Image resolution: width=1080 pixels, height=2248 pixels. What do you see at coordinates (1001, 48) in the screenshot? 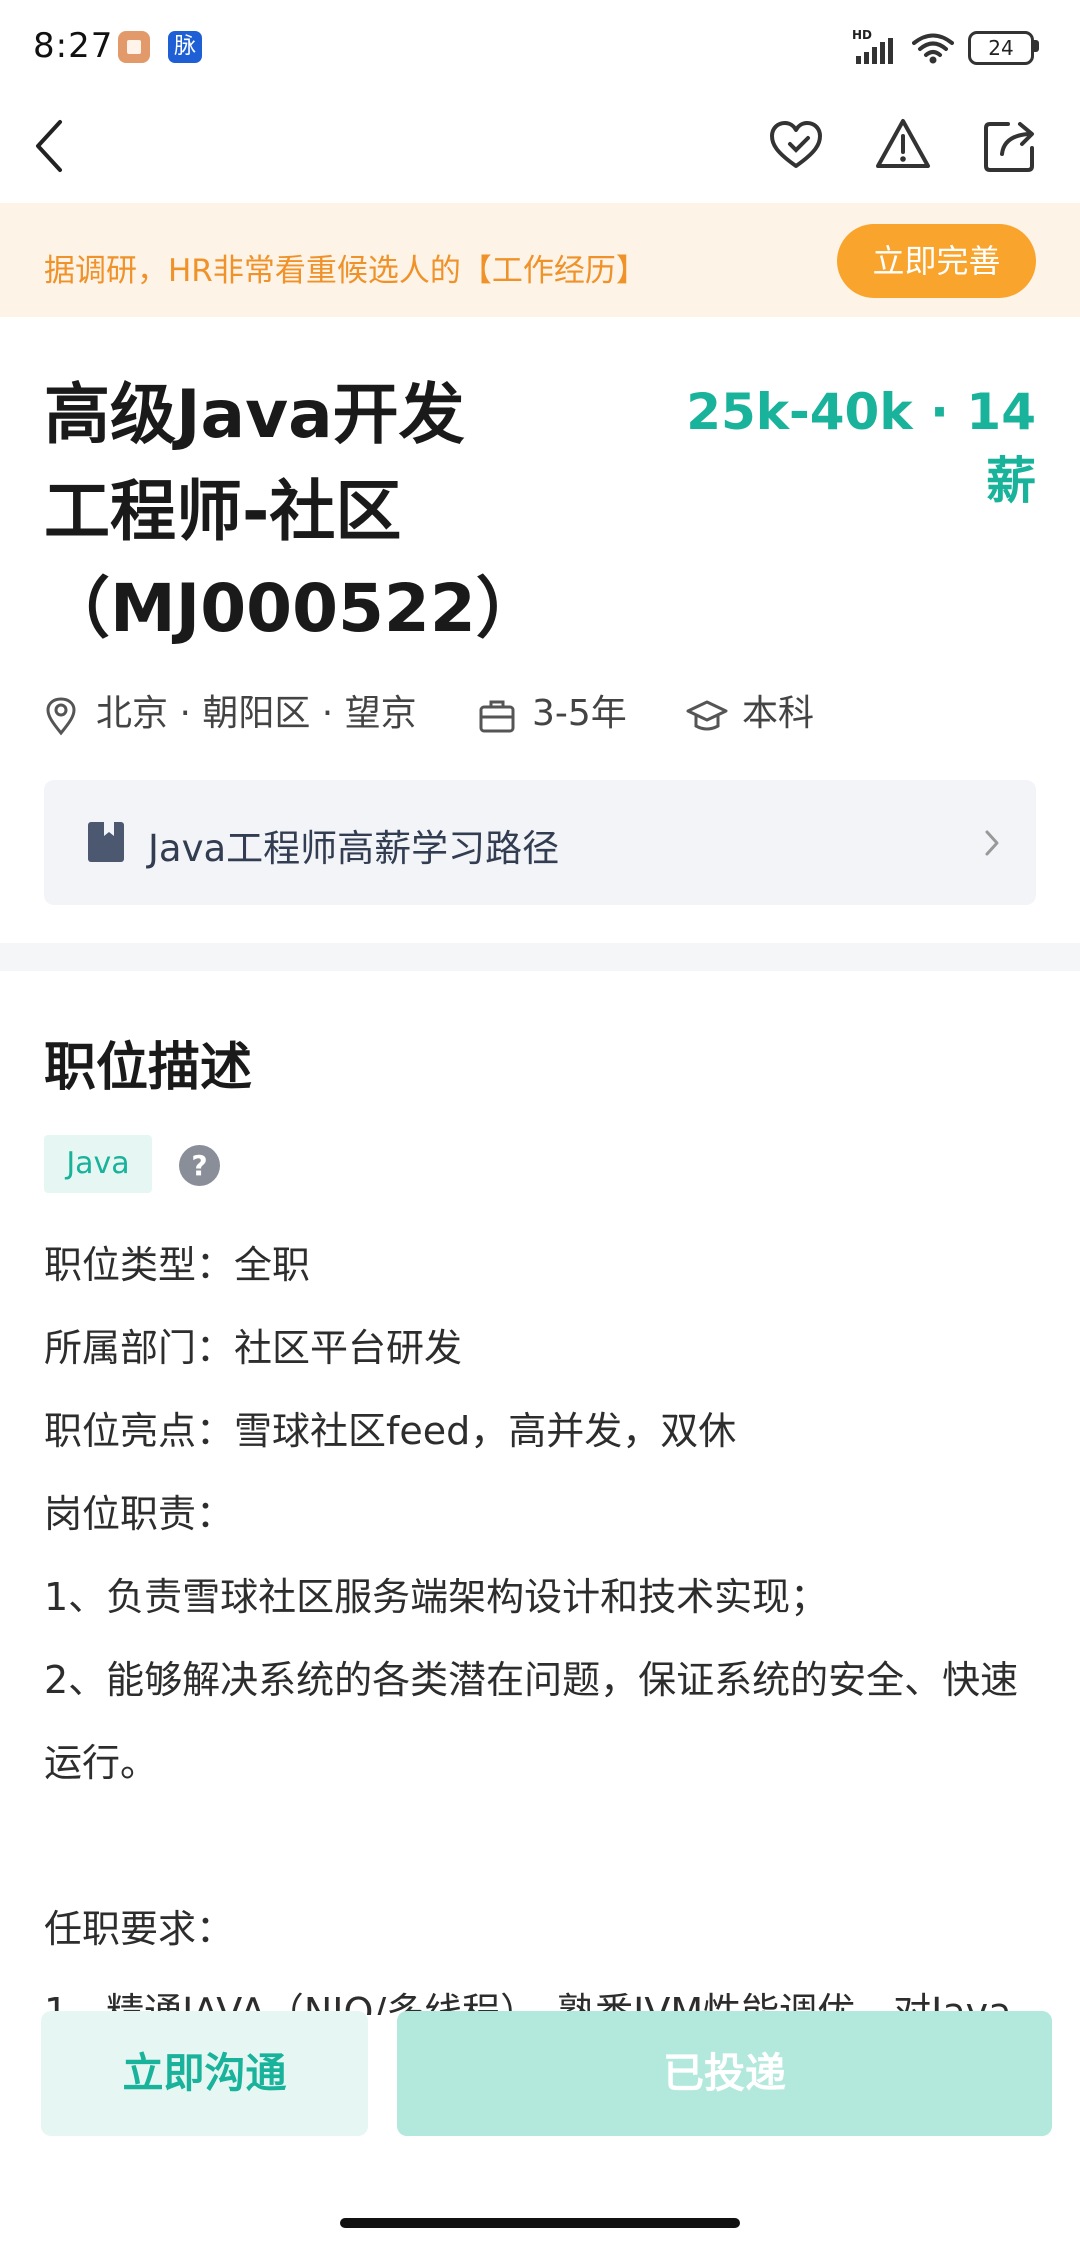
I see `battery-icon: 24` at bounding box center [1001, 48].